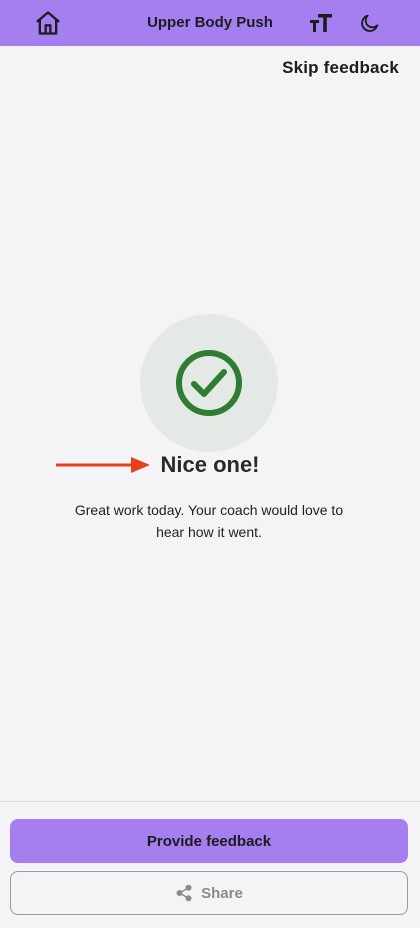  I want to click on skip-feedback-link: Skip feedback, so click(340, 68).